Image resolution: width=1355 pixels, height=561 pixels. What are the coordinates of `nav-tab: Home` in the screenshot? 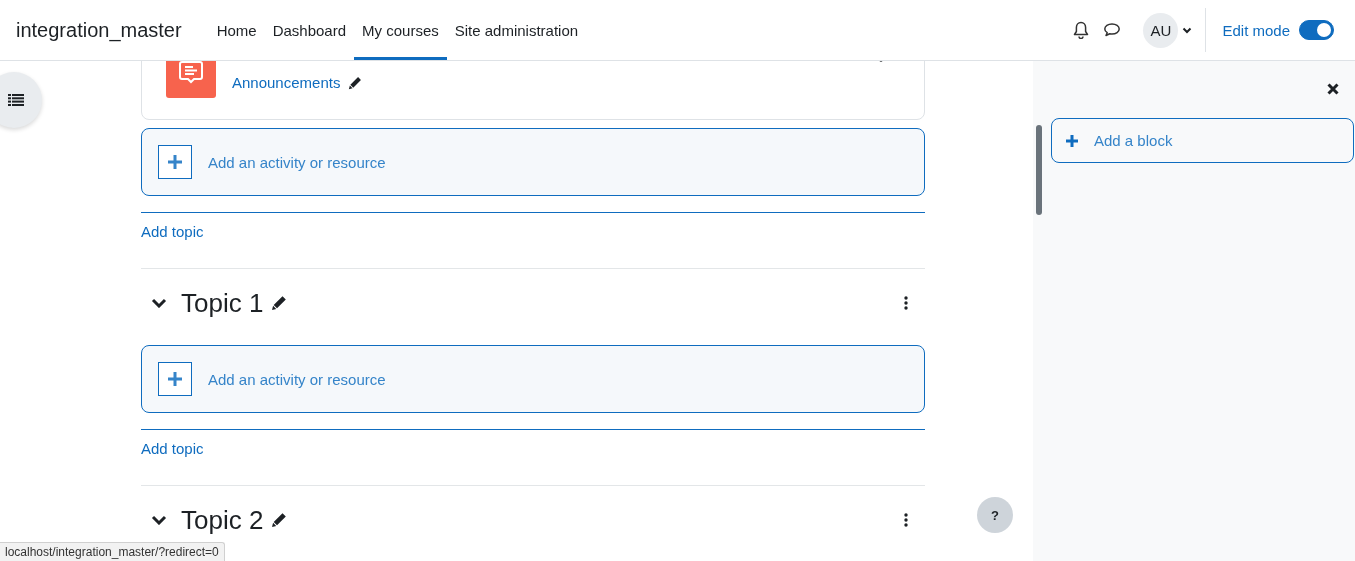 It's located at (236, 30).